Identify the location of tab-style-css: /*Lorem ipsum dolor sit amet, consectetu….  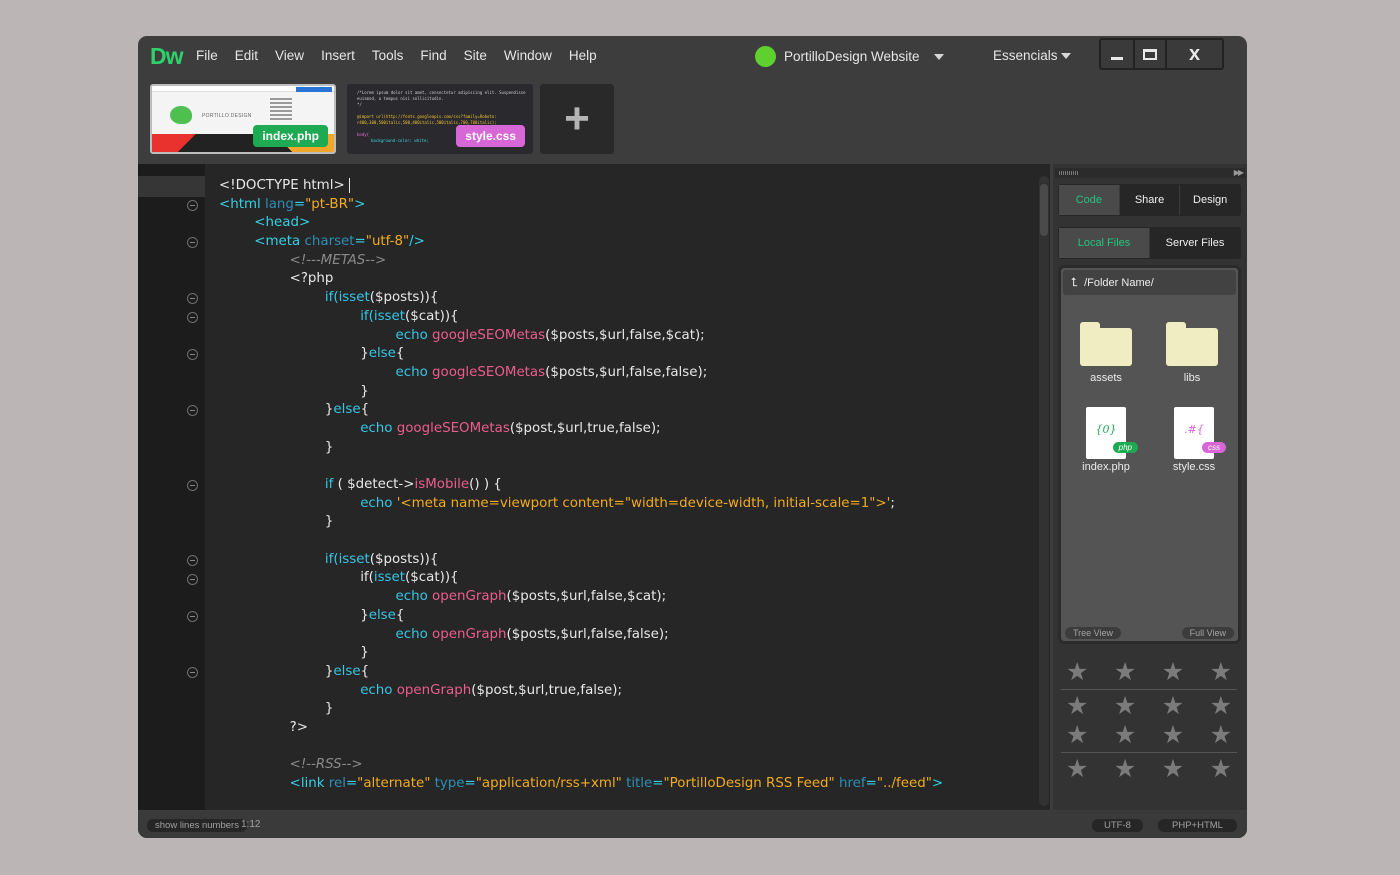
(440, 119).